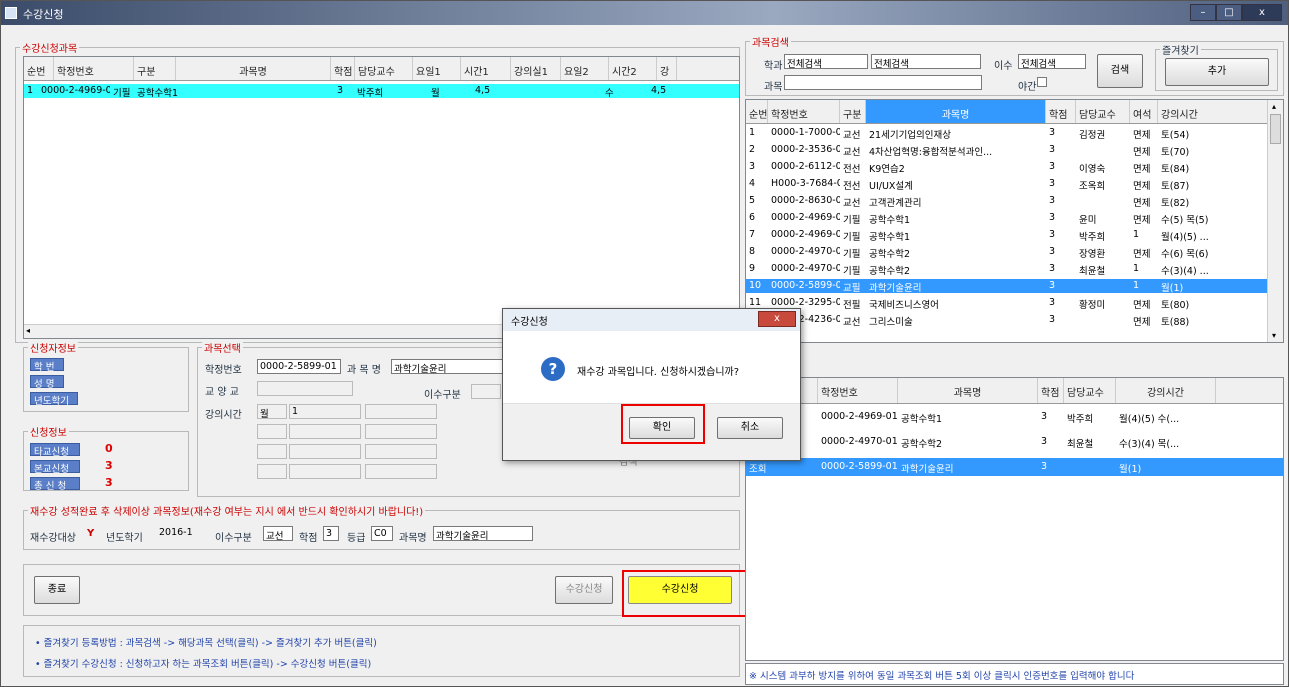 The image size is (1289, 687). I want to click on scroll-up-icon: ▴, so click(1274, 106).